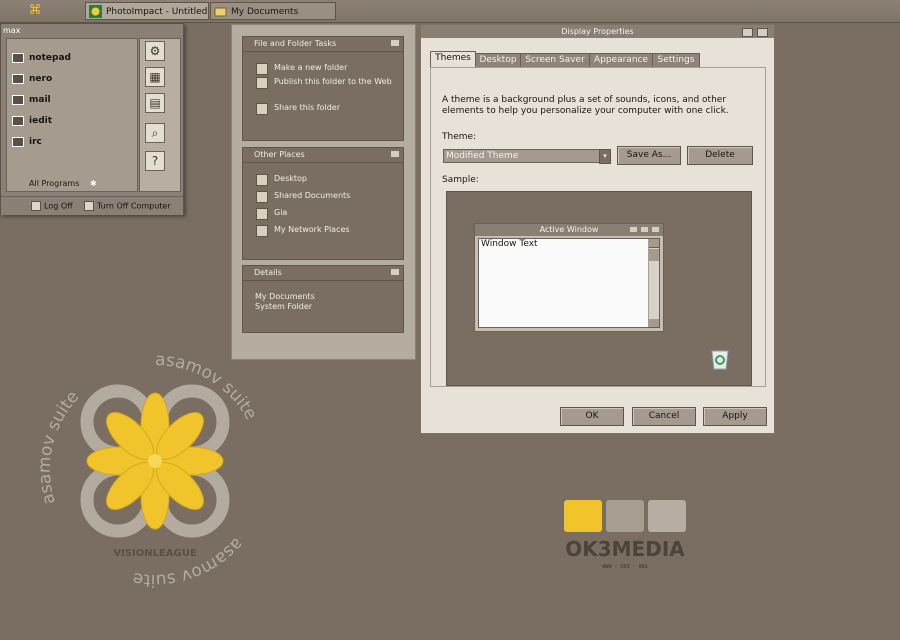  I want to click on scroll-thumb, so click(654, 255).